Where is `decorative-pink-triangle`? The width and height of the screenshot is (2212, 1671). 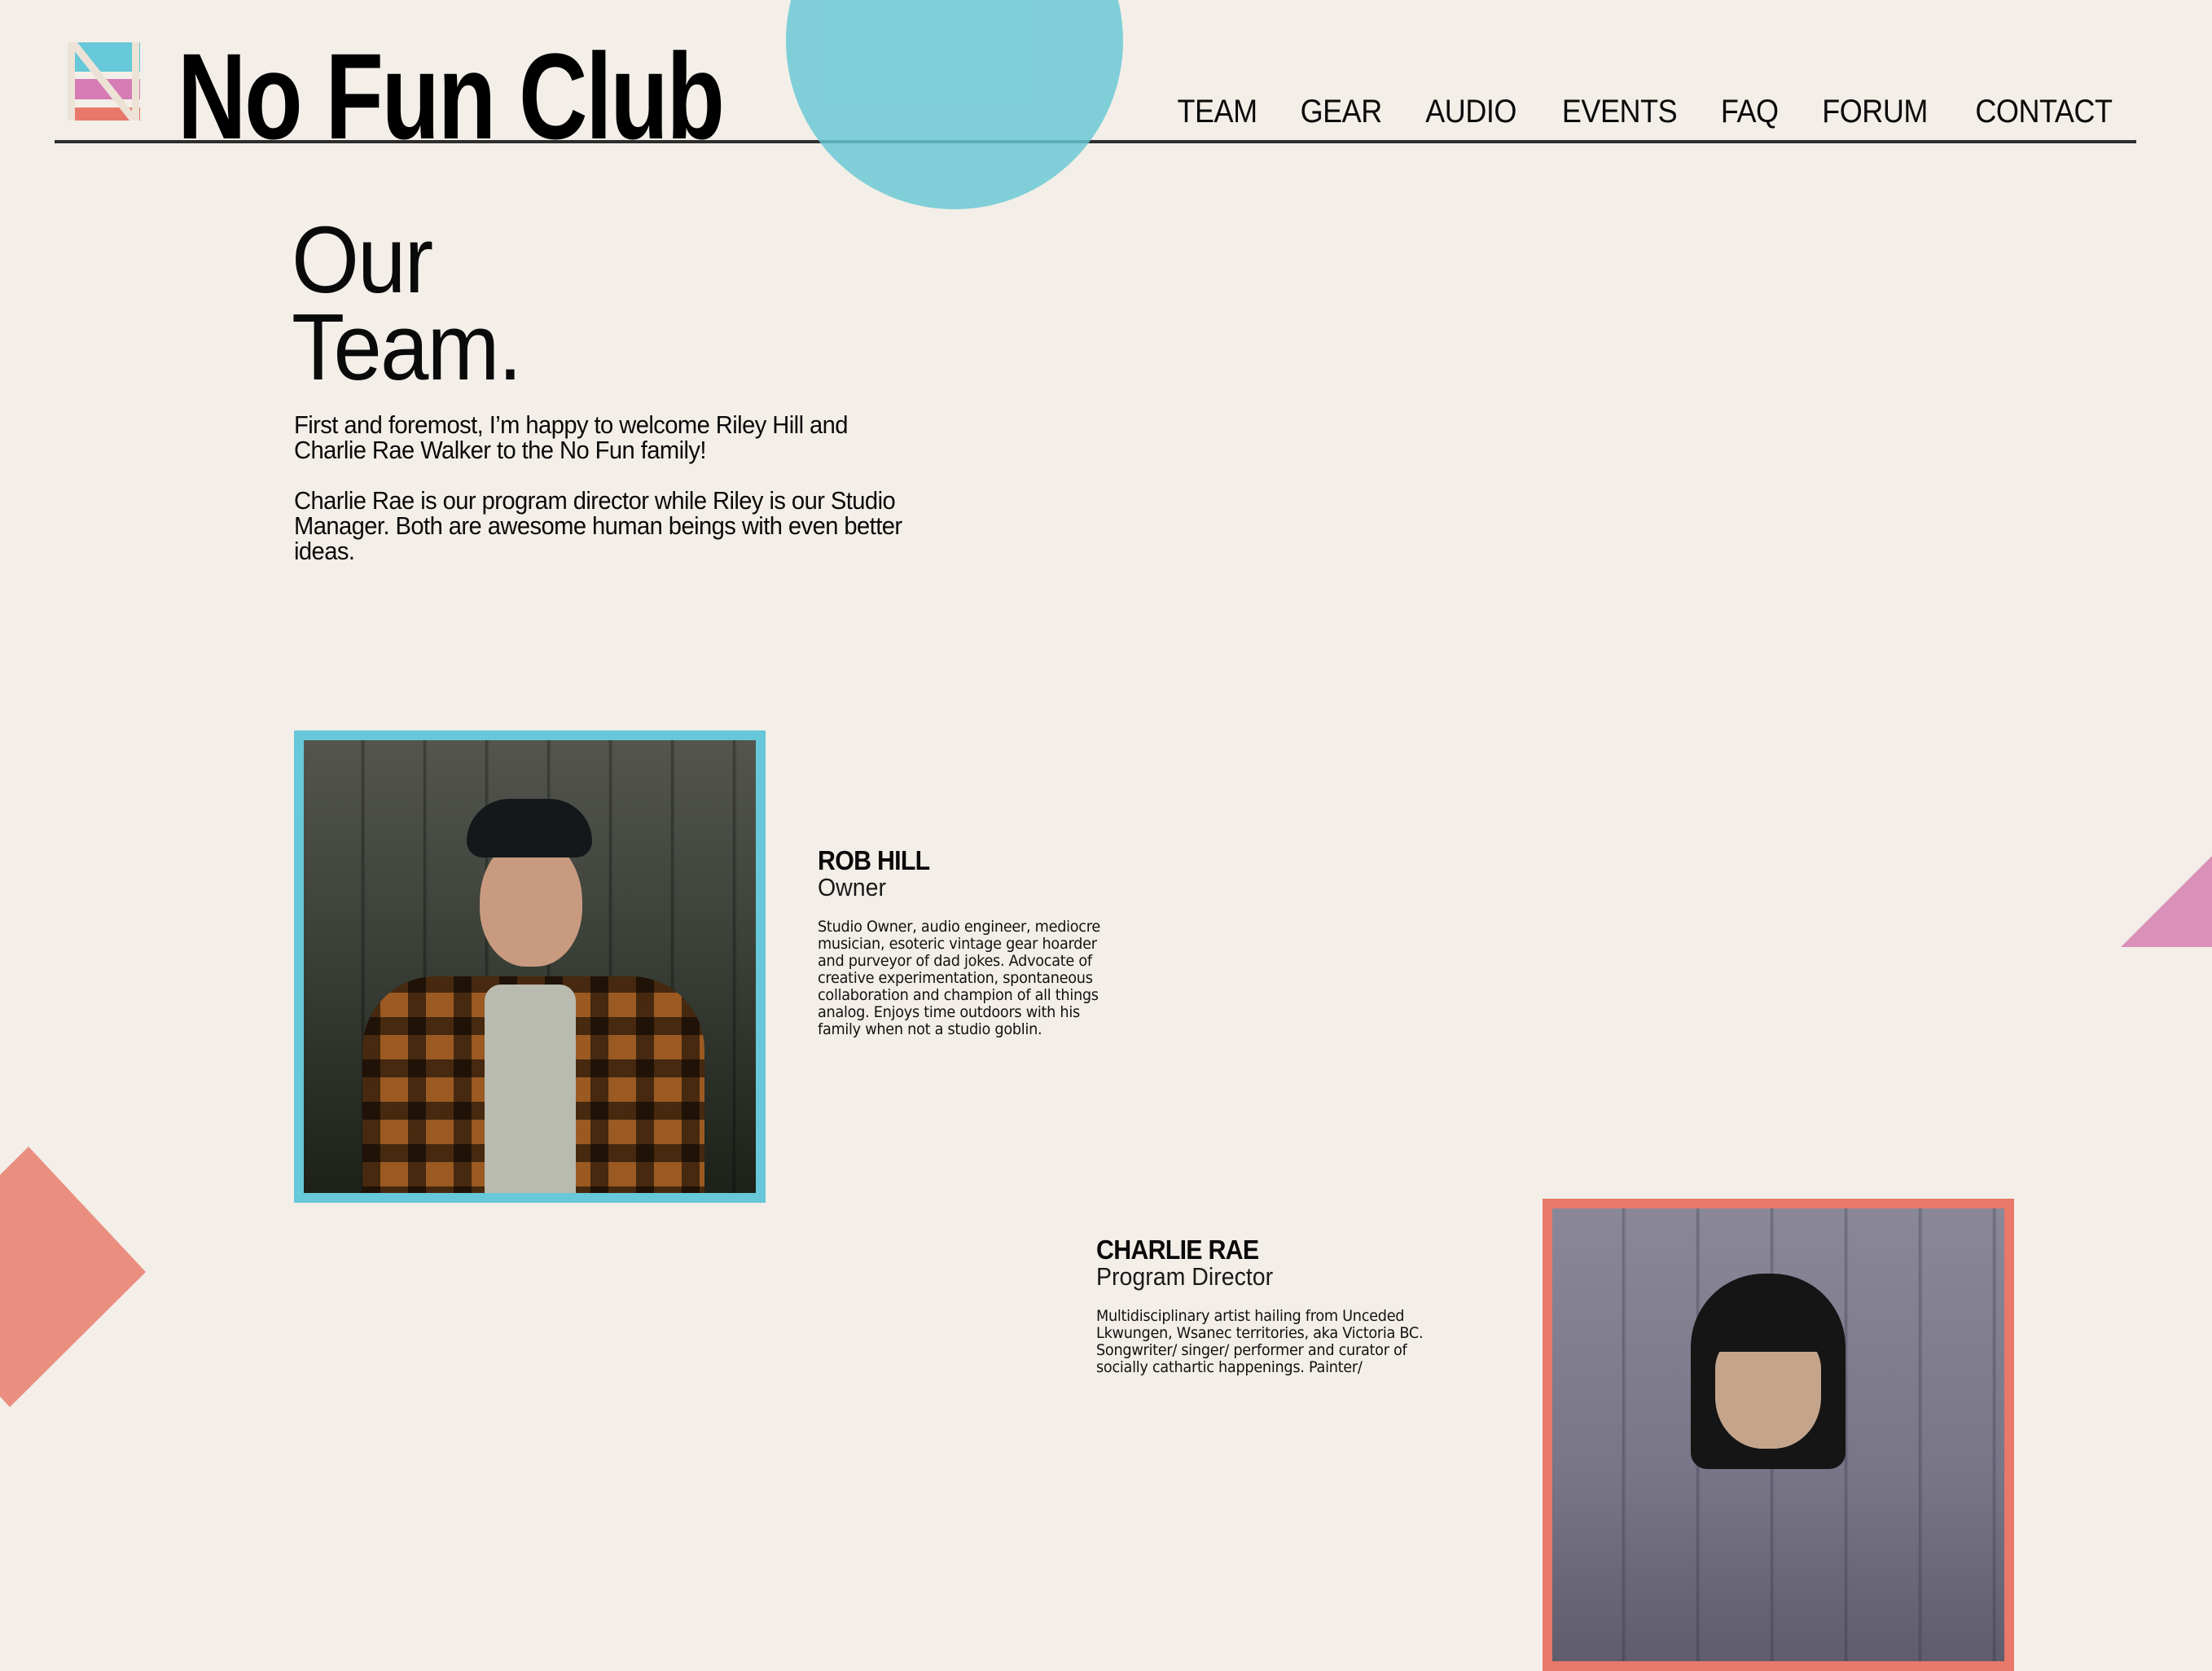
decorative-pink-triangle is located at coordinates (2166, 901).